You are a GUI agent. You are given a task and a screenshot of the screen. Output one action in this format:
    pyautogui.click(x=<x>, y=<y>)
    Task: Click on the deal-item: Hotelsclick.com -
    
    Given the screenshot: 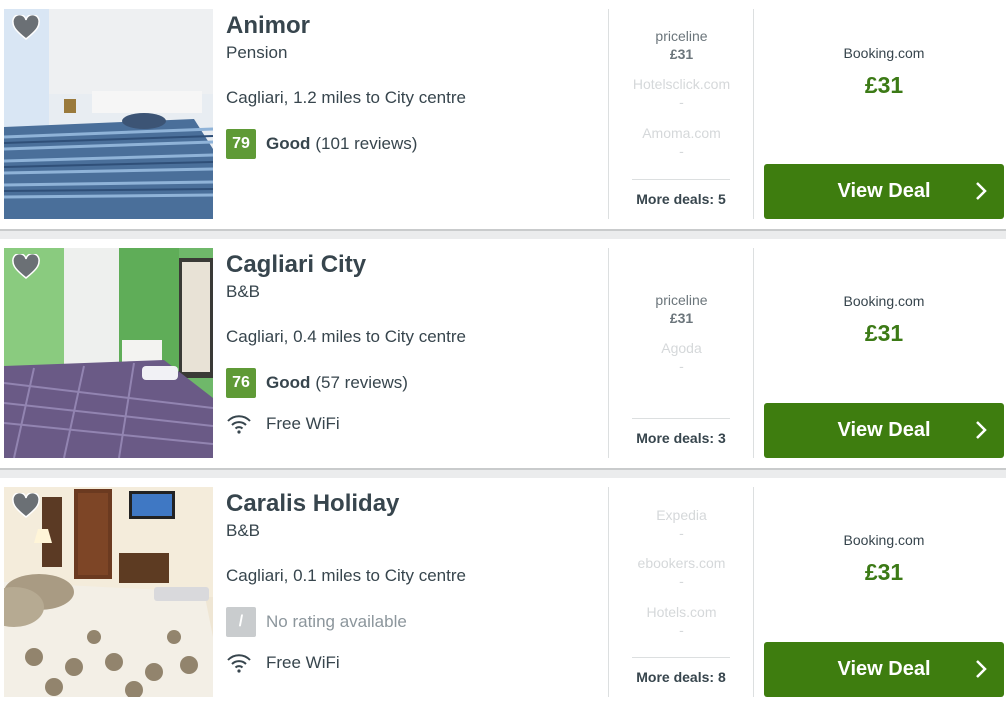 What is the action you would take?
    pyautogui.click(x=681, y=93)
    